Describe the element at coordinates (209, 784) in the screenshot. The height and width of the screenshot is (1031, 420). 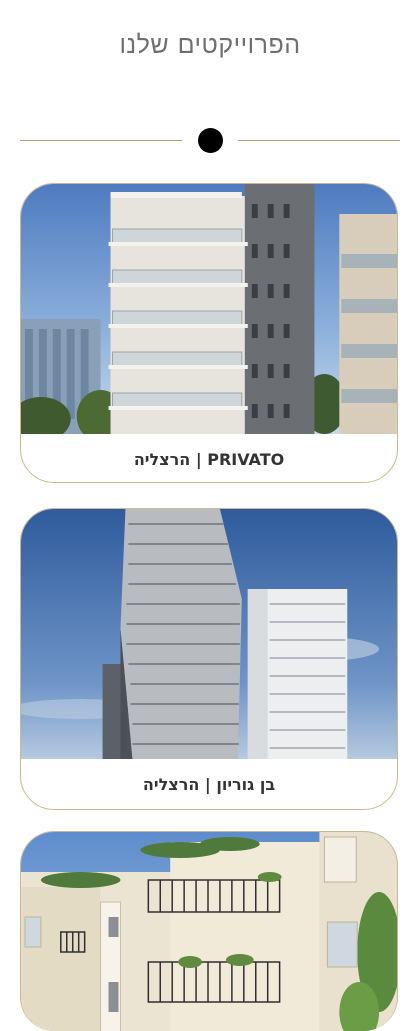
I see `project-title-ben-gurion: בן גוריון | הרצליה` at that location.